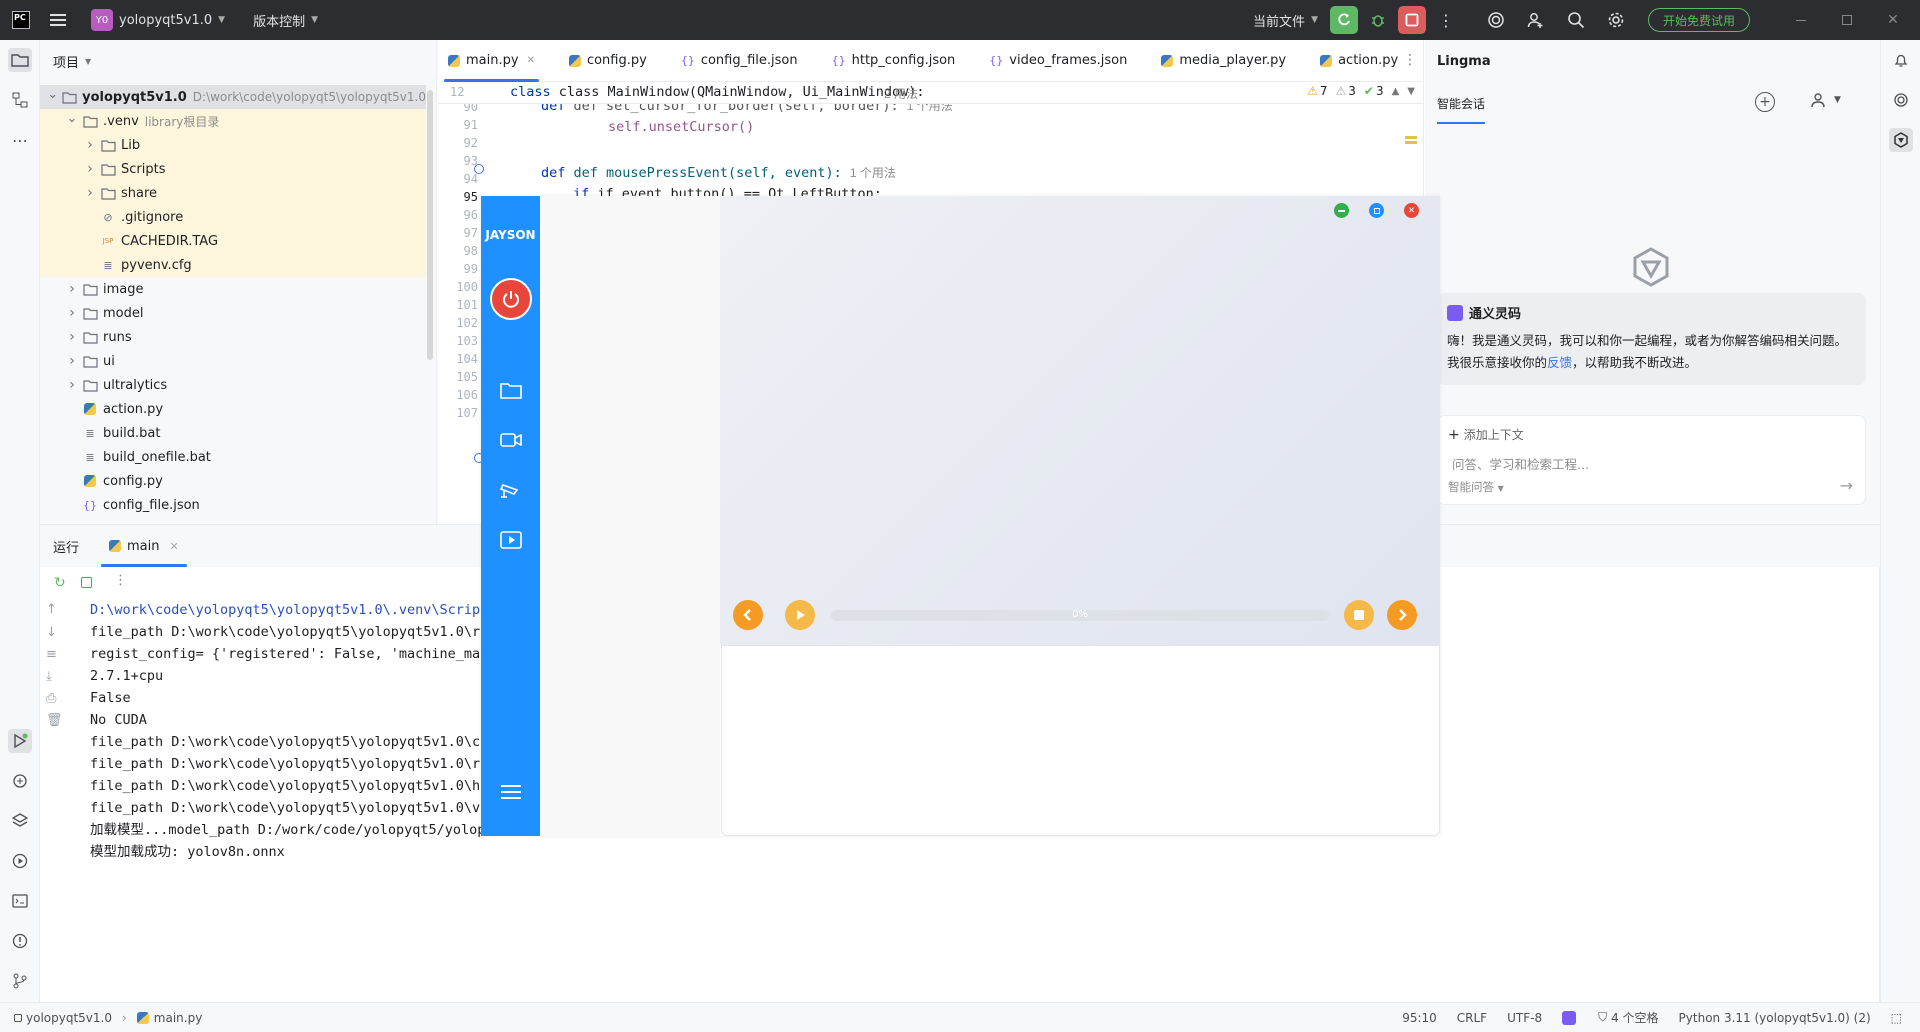  I want to click on tree-scrollbar, so click(430, 225).